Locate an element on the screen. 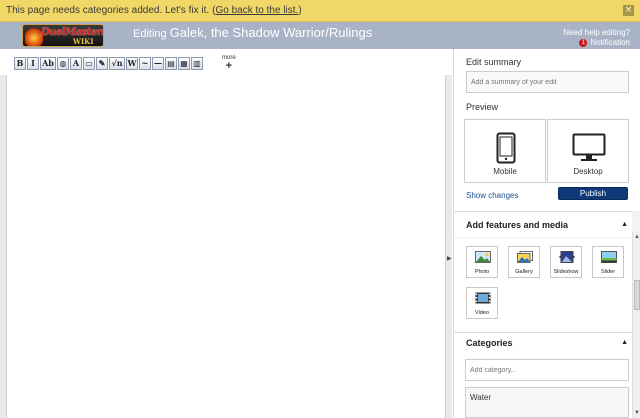 The height and width of the screenshot is (418, 640). features-module: Photo Gallery Slideshow Slider Video is located at coordinates (543, 285).